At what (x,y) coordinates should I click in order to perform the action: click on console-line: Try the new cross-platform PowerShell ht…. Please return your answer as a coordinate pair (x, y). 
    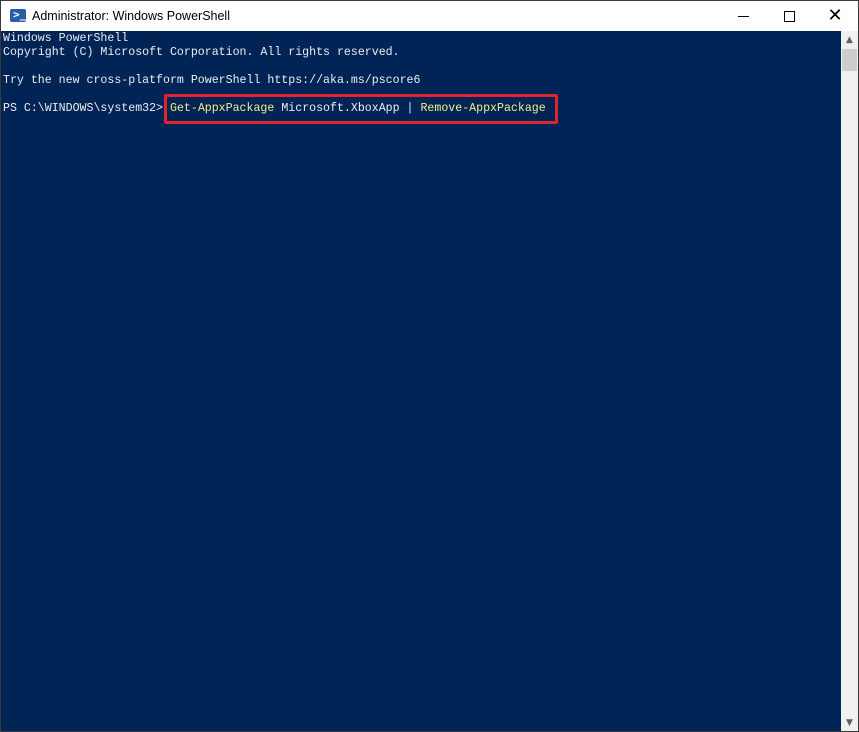
    Looking at the image, I should click on (212, 80).